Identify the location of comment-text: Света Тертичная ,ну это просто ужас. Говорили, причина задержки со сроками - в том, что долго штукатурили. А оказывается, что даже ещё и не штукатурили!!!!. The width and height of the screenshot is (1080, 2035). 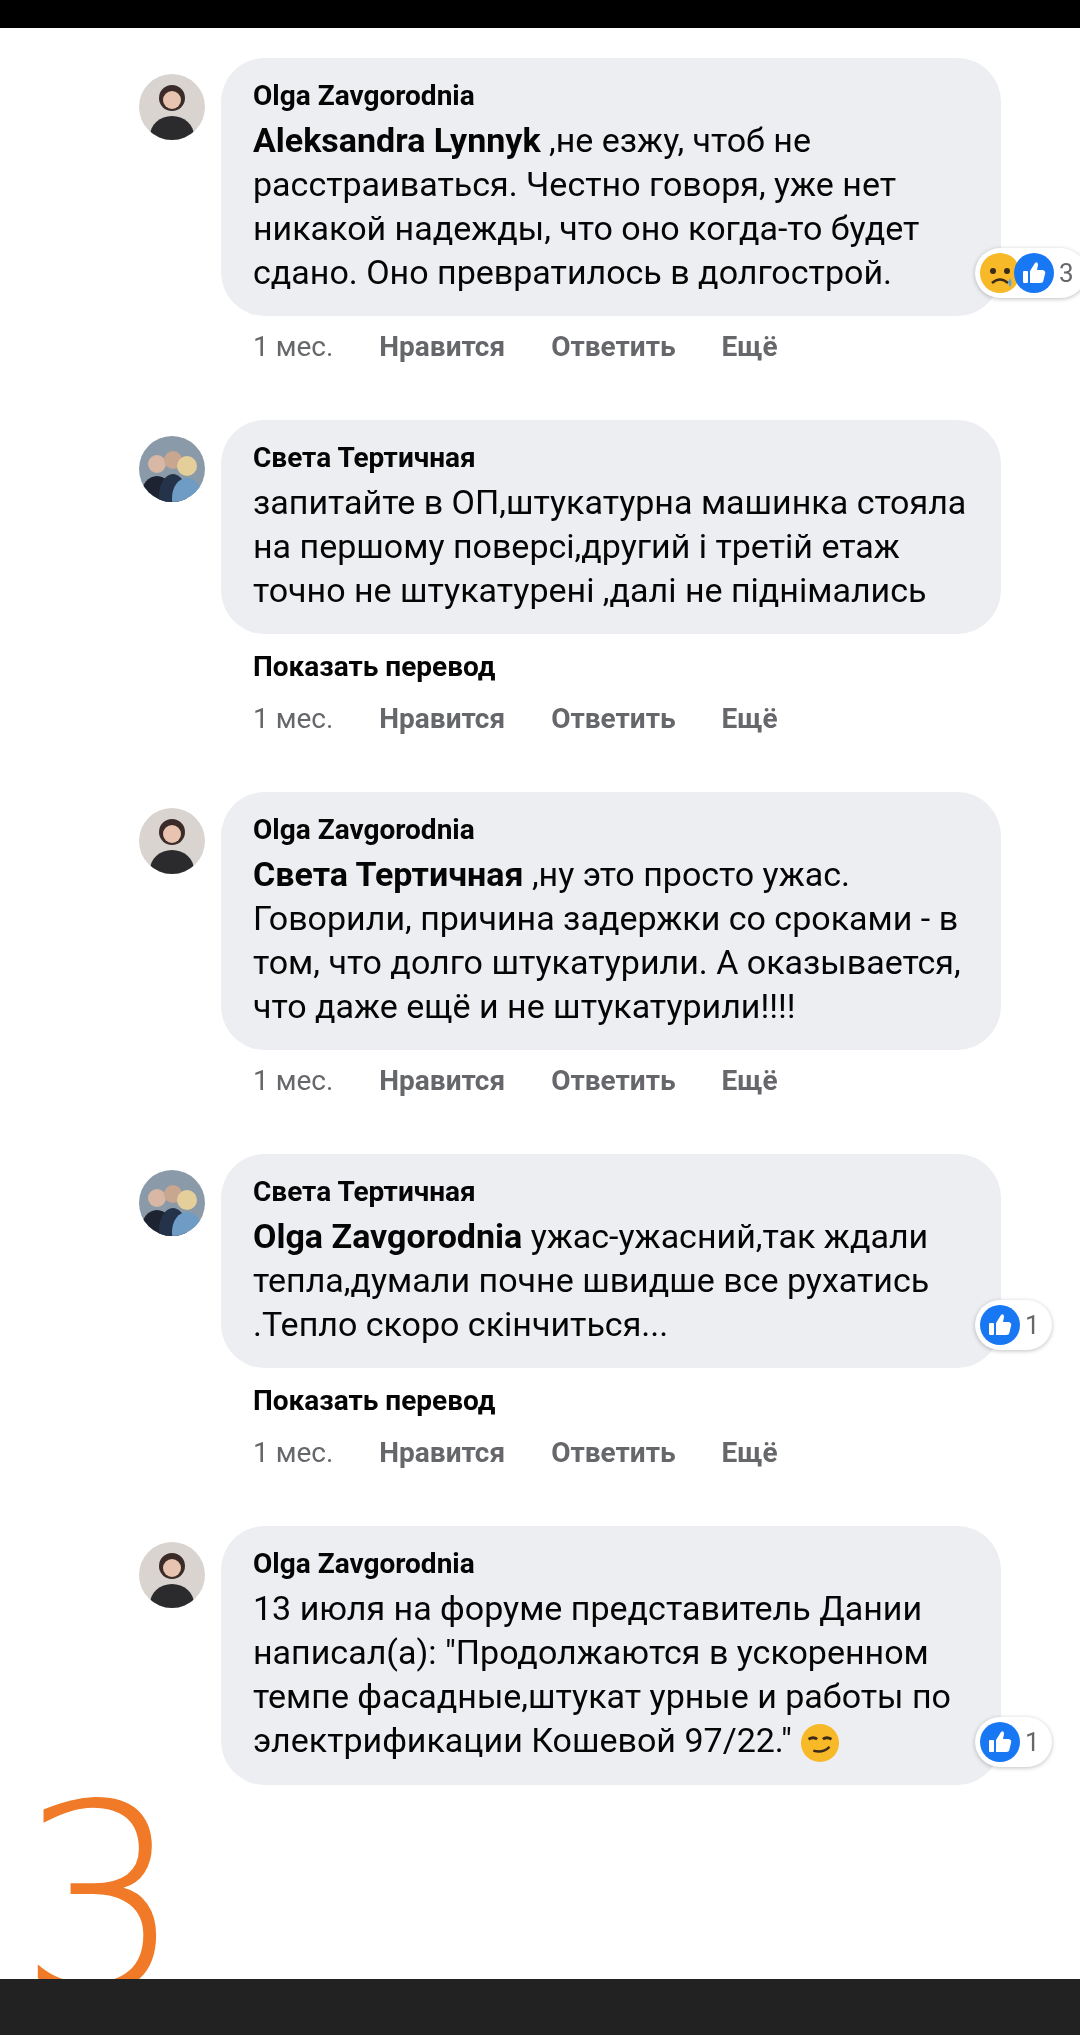
(607, 940).